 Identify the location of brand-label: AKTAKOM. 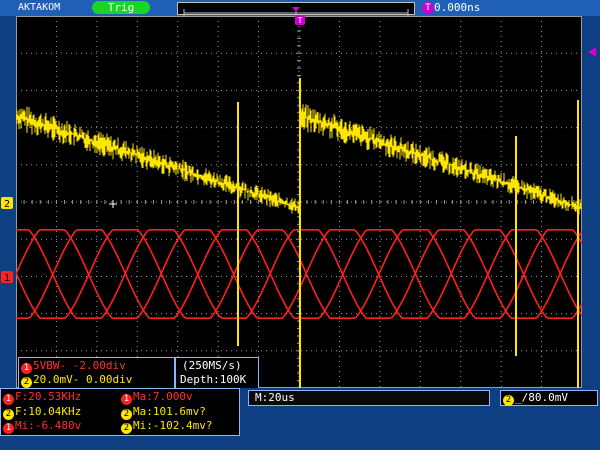
(39, 7).